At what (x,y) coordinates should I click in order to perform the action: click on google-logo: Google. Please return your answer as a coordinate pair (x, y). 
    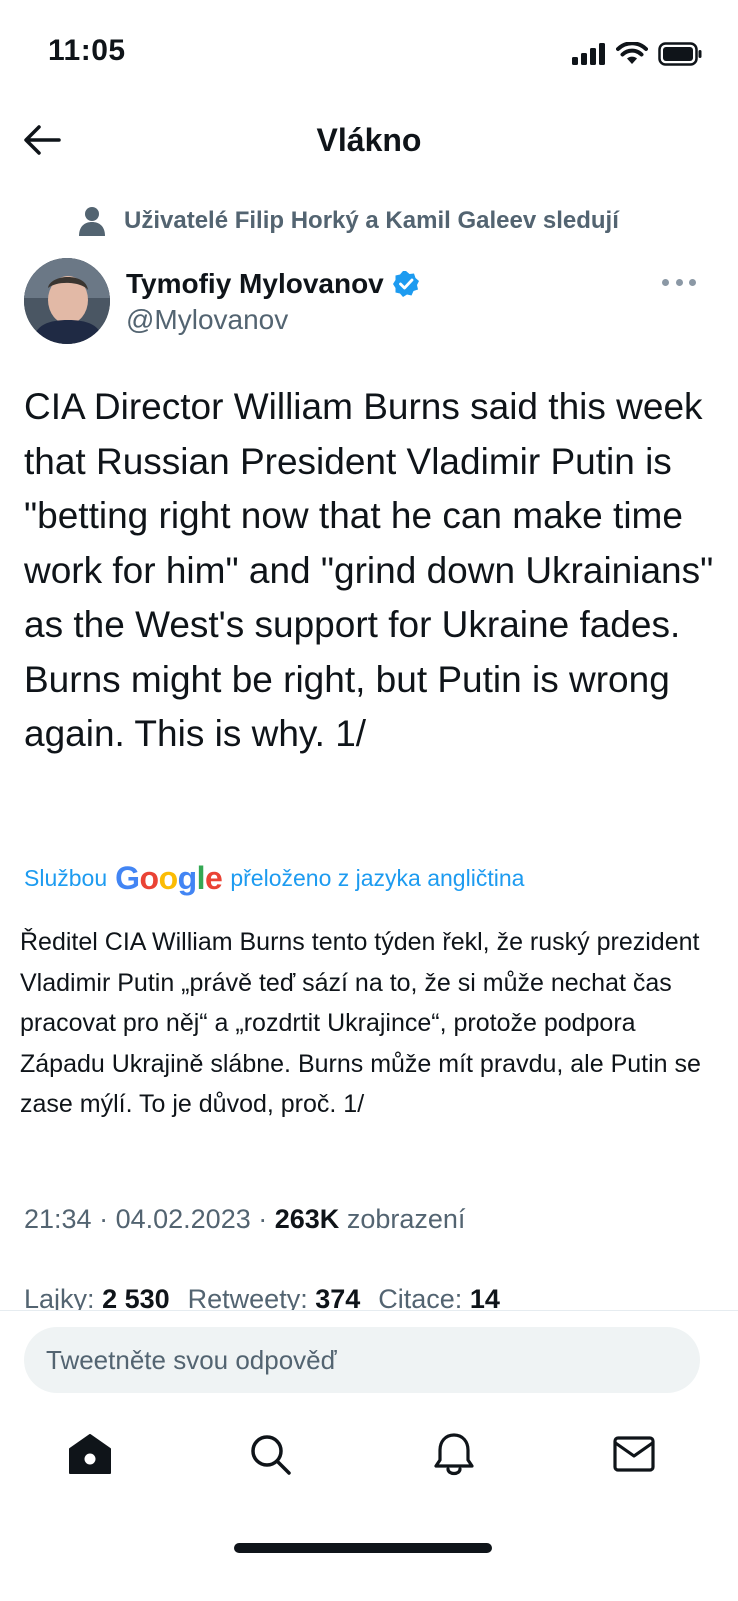
    Looking at the image, I should click on (169, 878).